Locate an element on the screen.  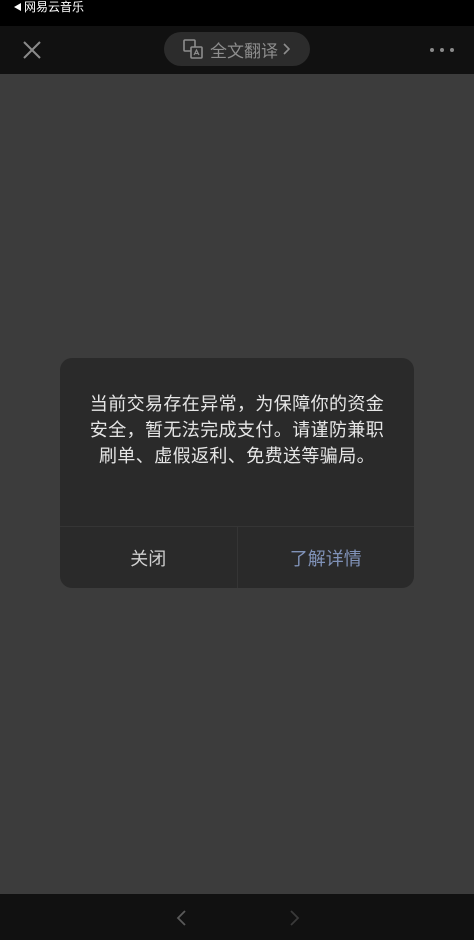
top-bar: 全文翻译 is located at coordinates (237, 50).